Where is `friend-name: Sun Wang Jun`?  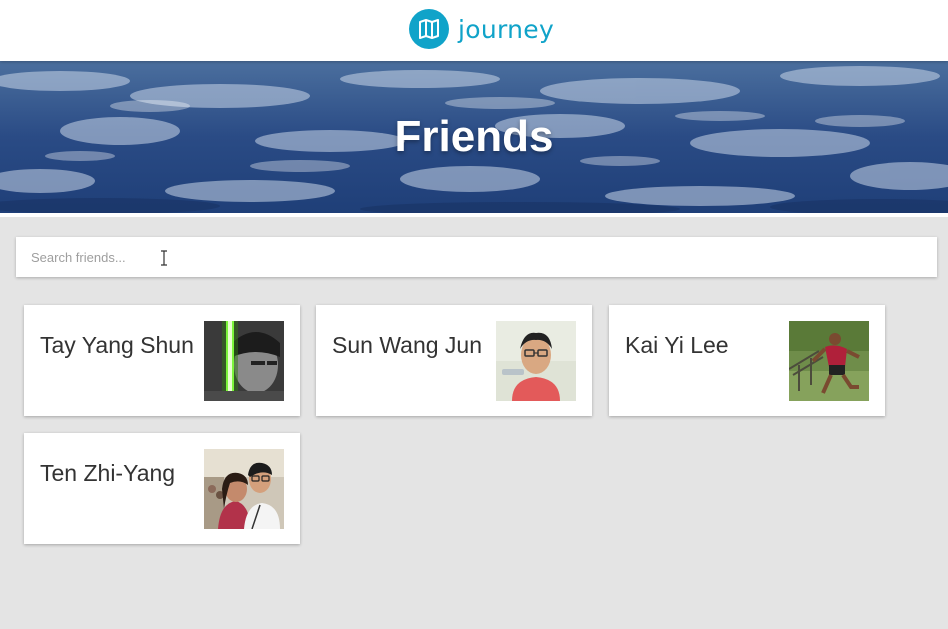
friend-name: Sun Wang Jun is located at coordinates (407, 345).